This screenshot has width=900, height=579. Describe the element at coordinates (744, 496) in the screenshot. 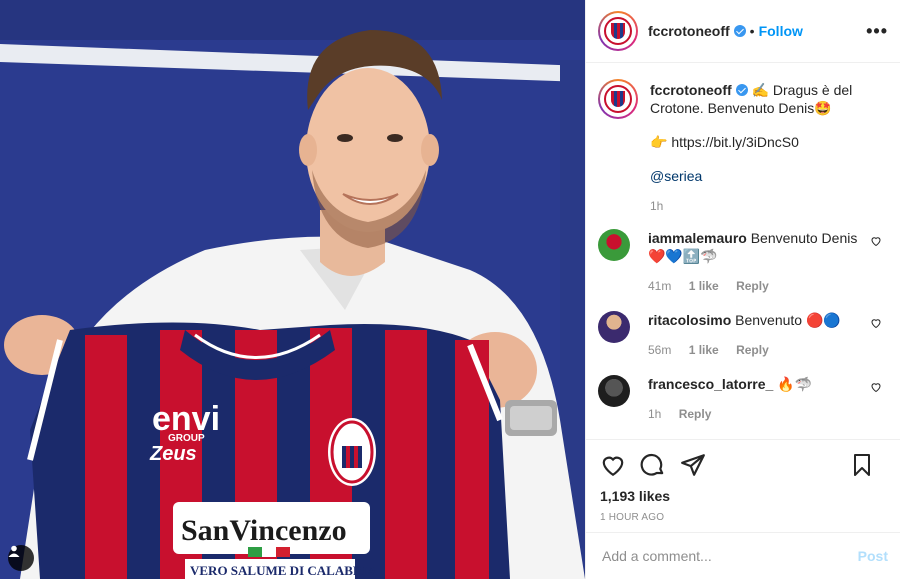

I see `like-count: 1,193 likes` at that location.